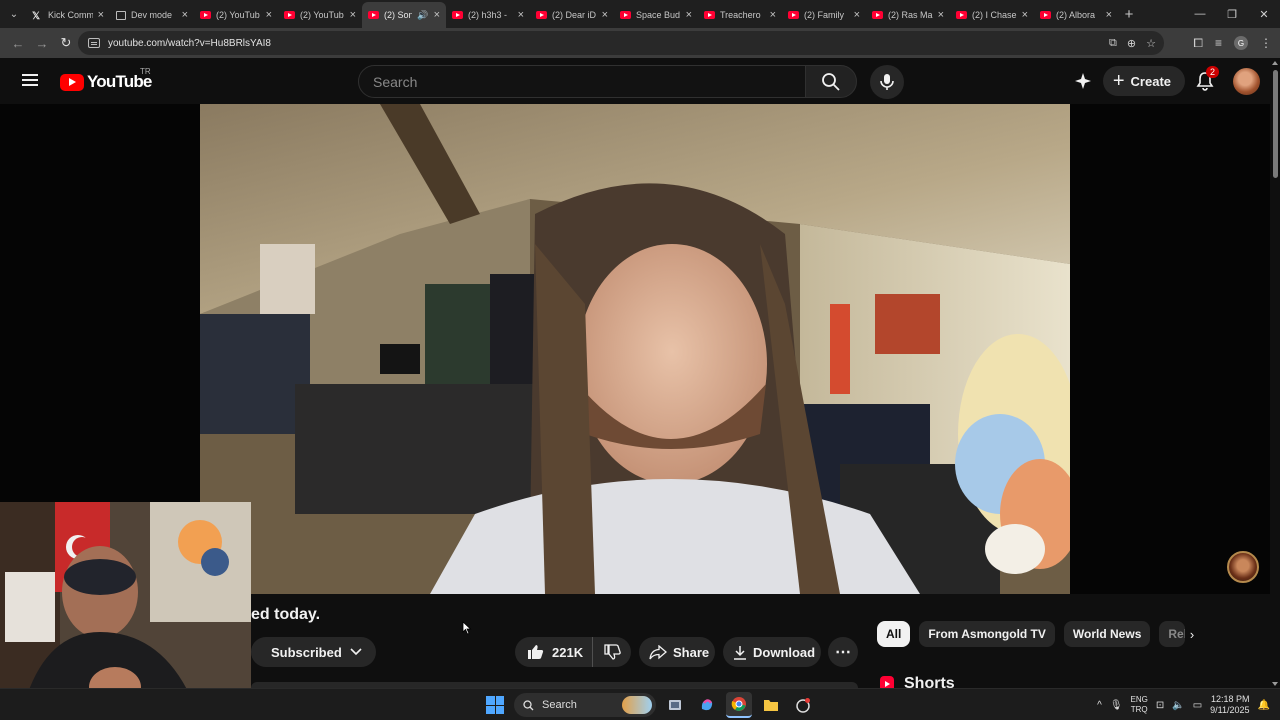 The image size is (1280, 720). Describe the element at coordinates (1076, 15) in the screenshot. I see `browser-tab: (2) Albora ×` at that location.